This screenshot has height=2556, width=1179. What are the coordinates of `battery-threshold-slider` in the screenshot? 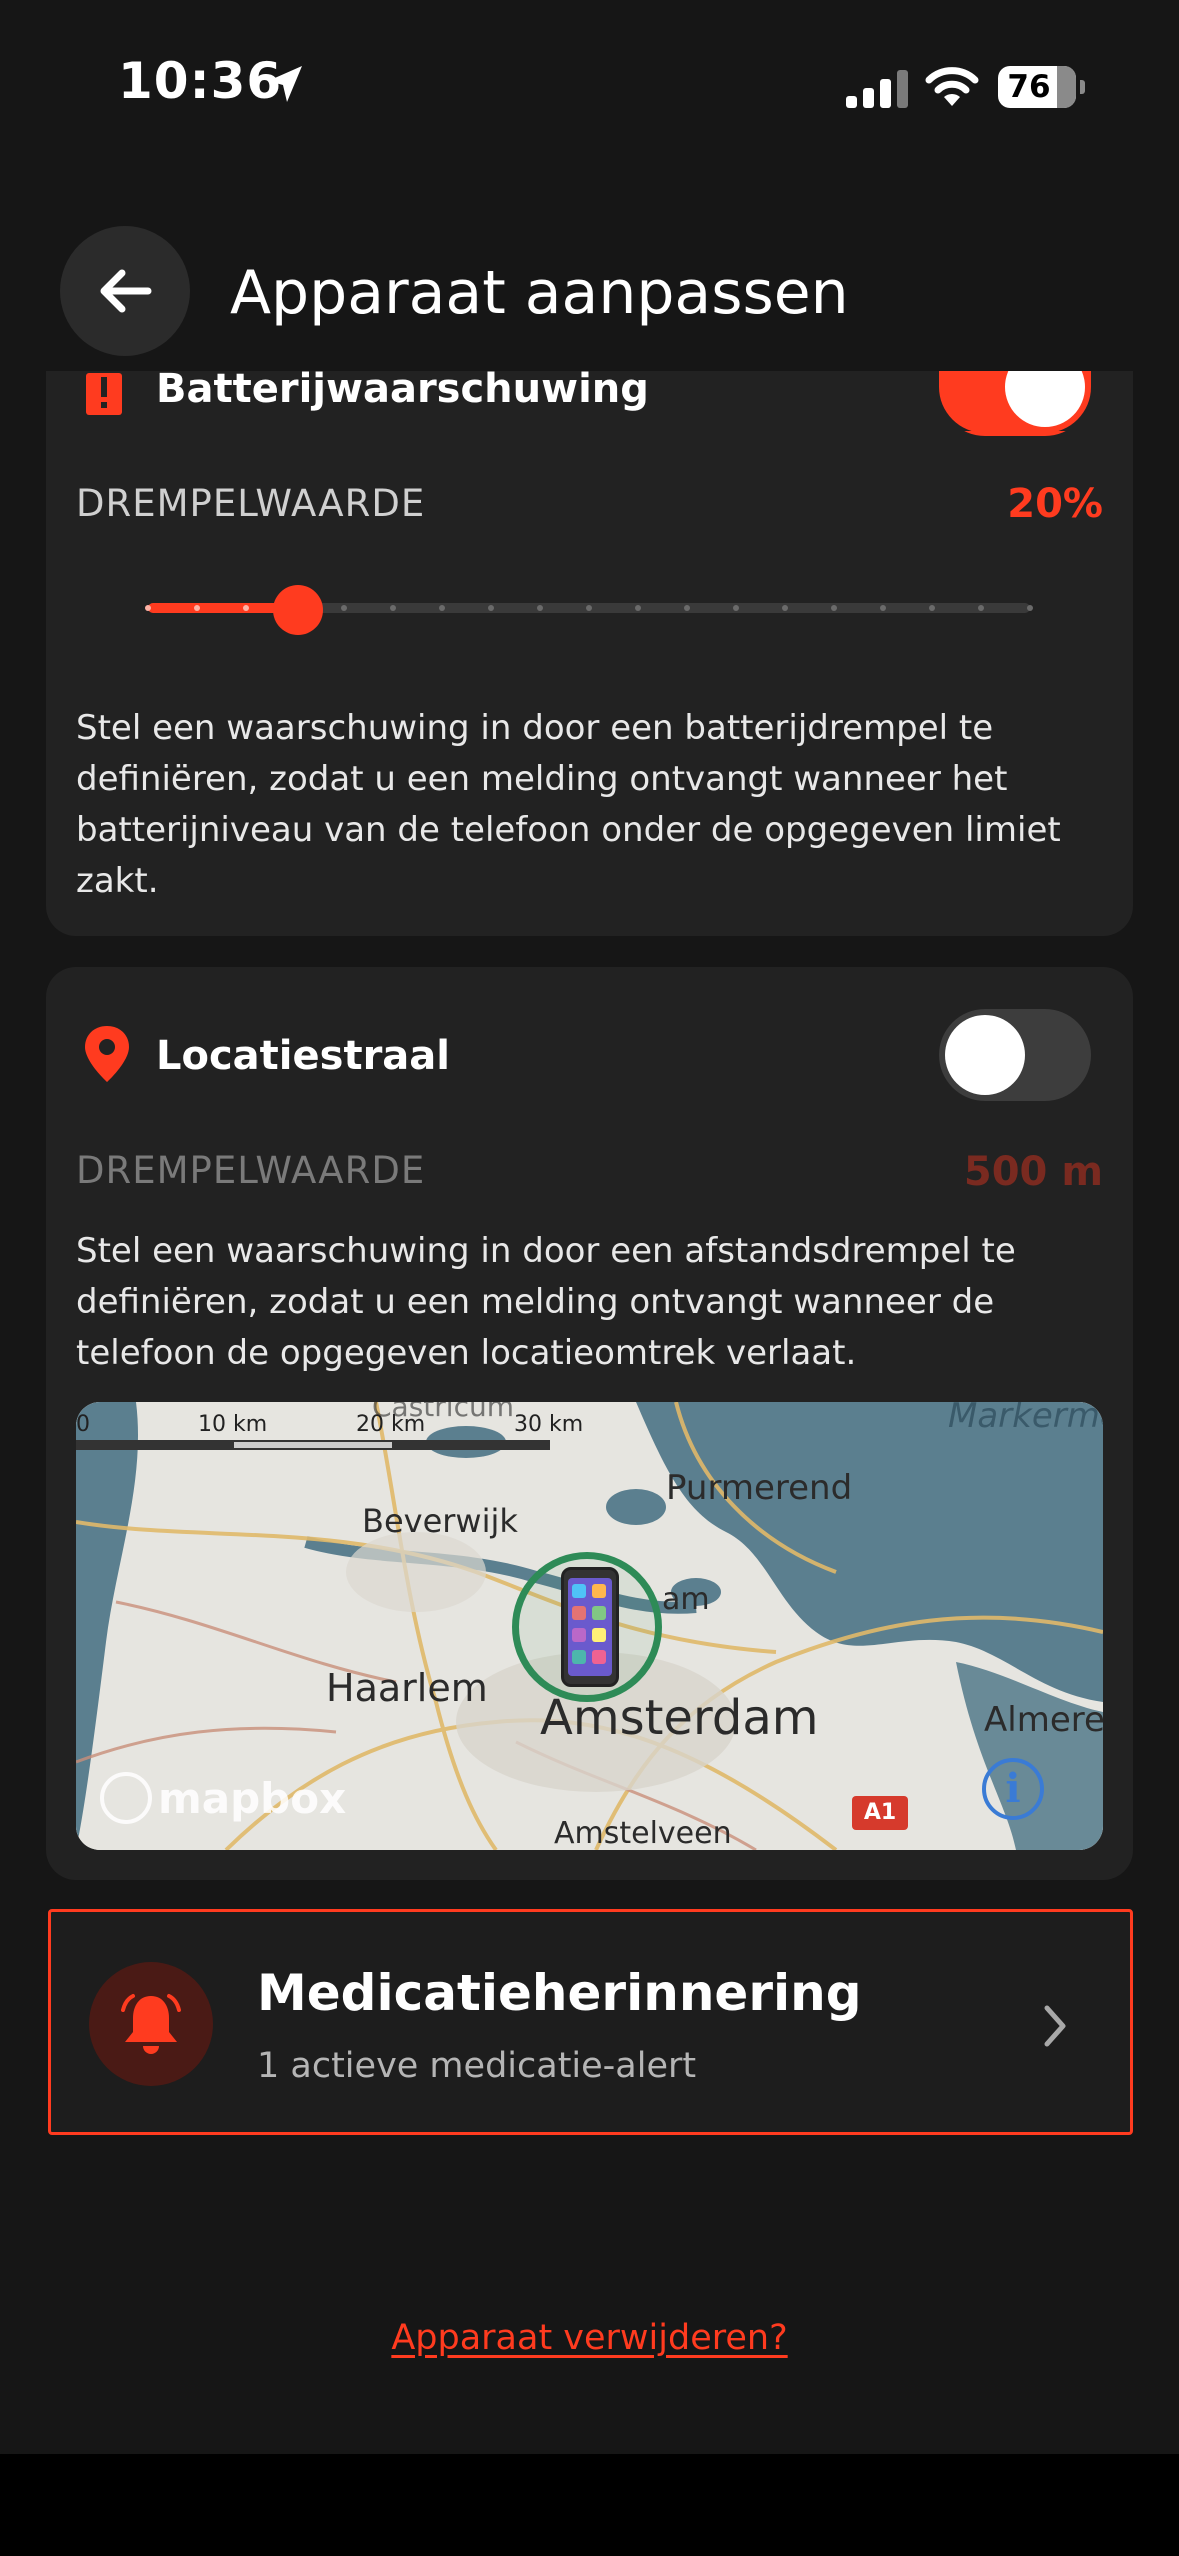 It's located at (589, 610).